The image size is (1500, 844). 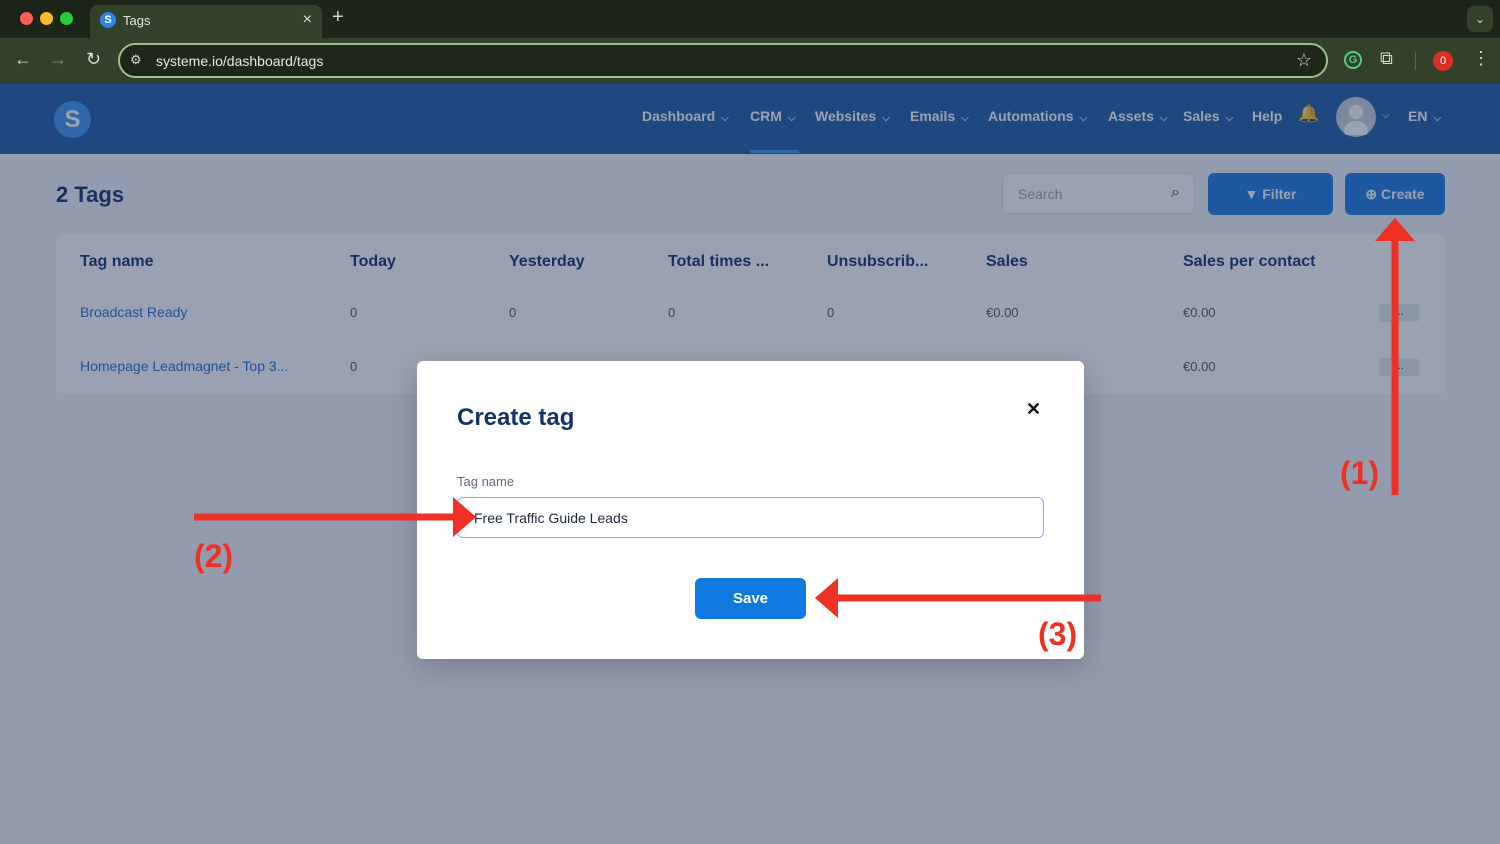 What do you see at coordinates (214, 556) in the screenshot?
I see `annotation-step-2: (2)` at bounding box center [214, 556].